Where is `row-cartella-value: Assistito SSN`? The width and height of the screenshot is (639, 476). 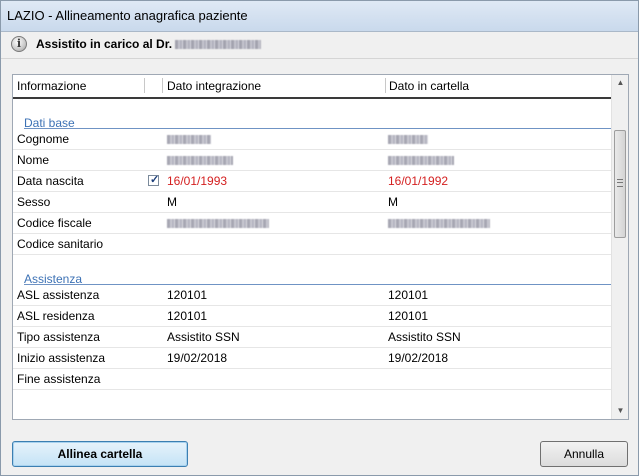 row-cartella-value: Assistito SSN is located at coordinates (424, 337).